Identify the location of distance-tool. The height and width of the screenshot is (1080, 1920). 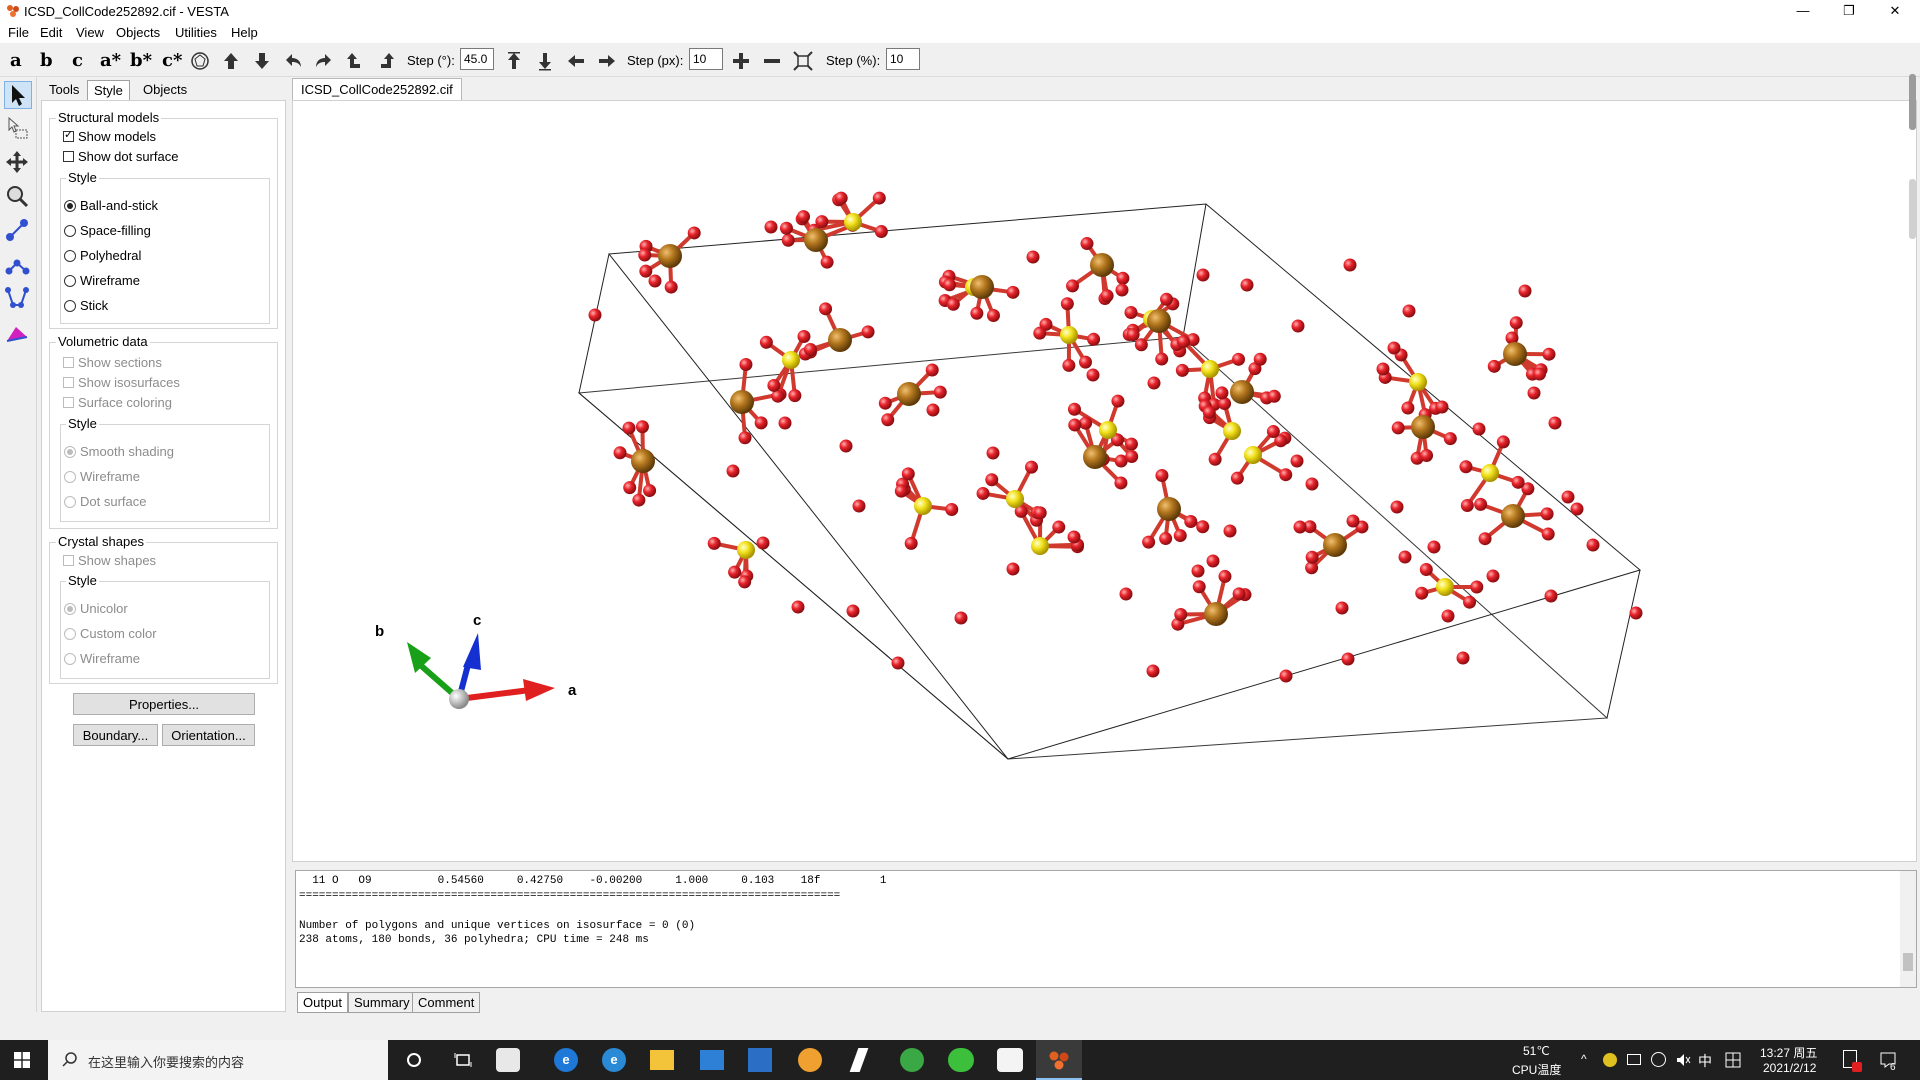
(18, 231).